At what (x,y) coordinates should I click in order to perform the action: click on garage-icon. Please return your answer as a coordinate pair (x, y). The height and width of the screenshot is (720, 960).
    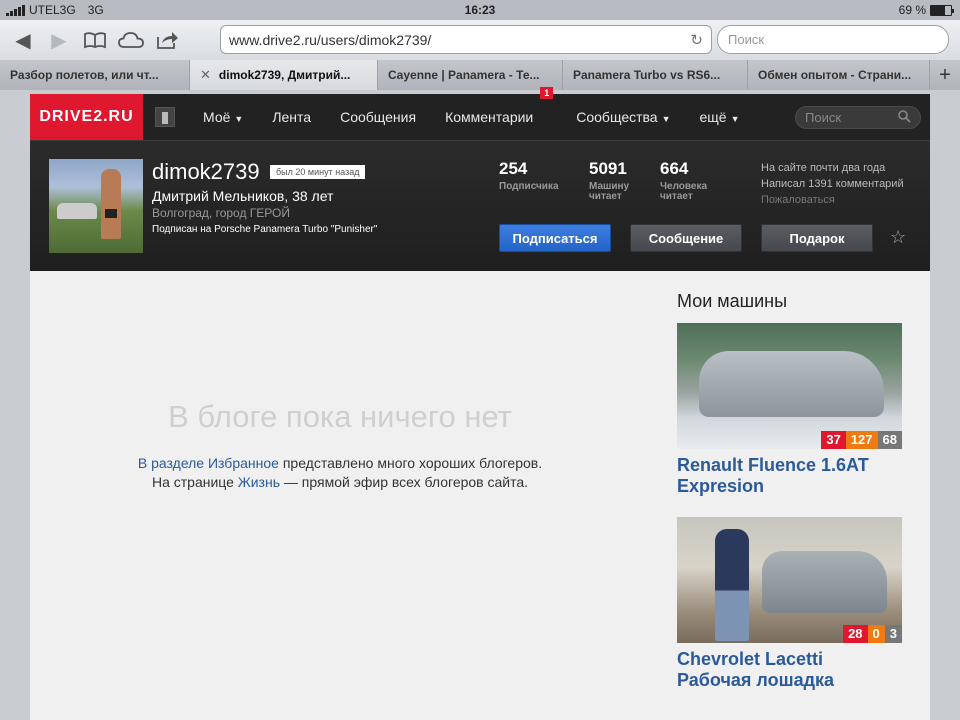
    Looking at the image, I should click on (165, 117).